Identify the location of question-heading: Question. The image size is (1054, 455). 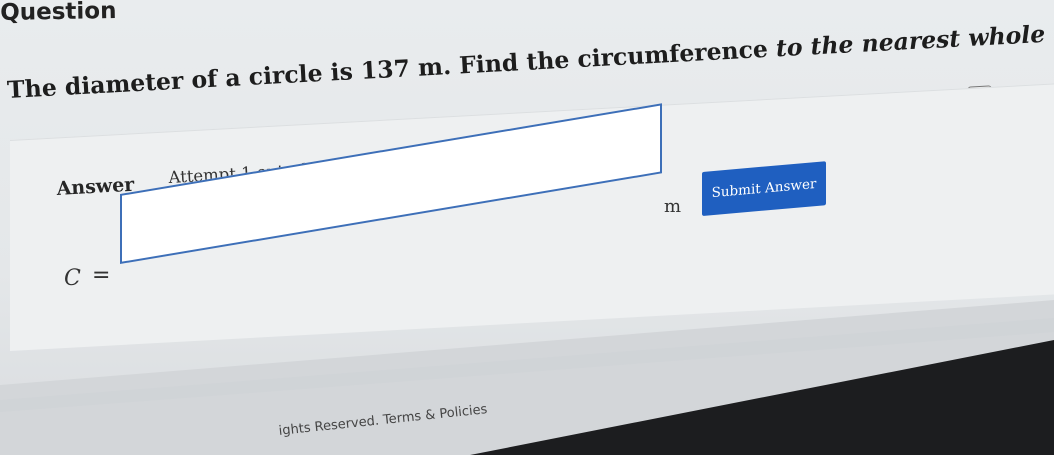
(58, 13).